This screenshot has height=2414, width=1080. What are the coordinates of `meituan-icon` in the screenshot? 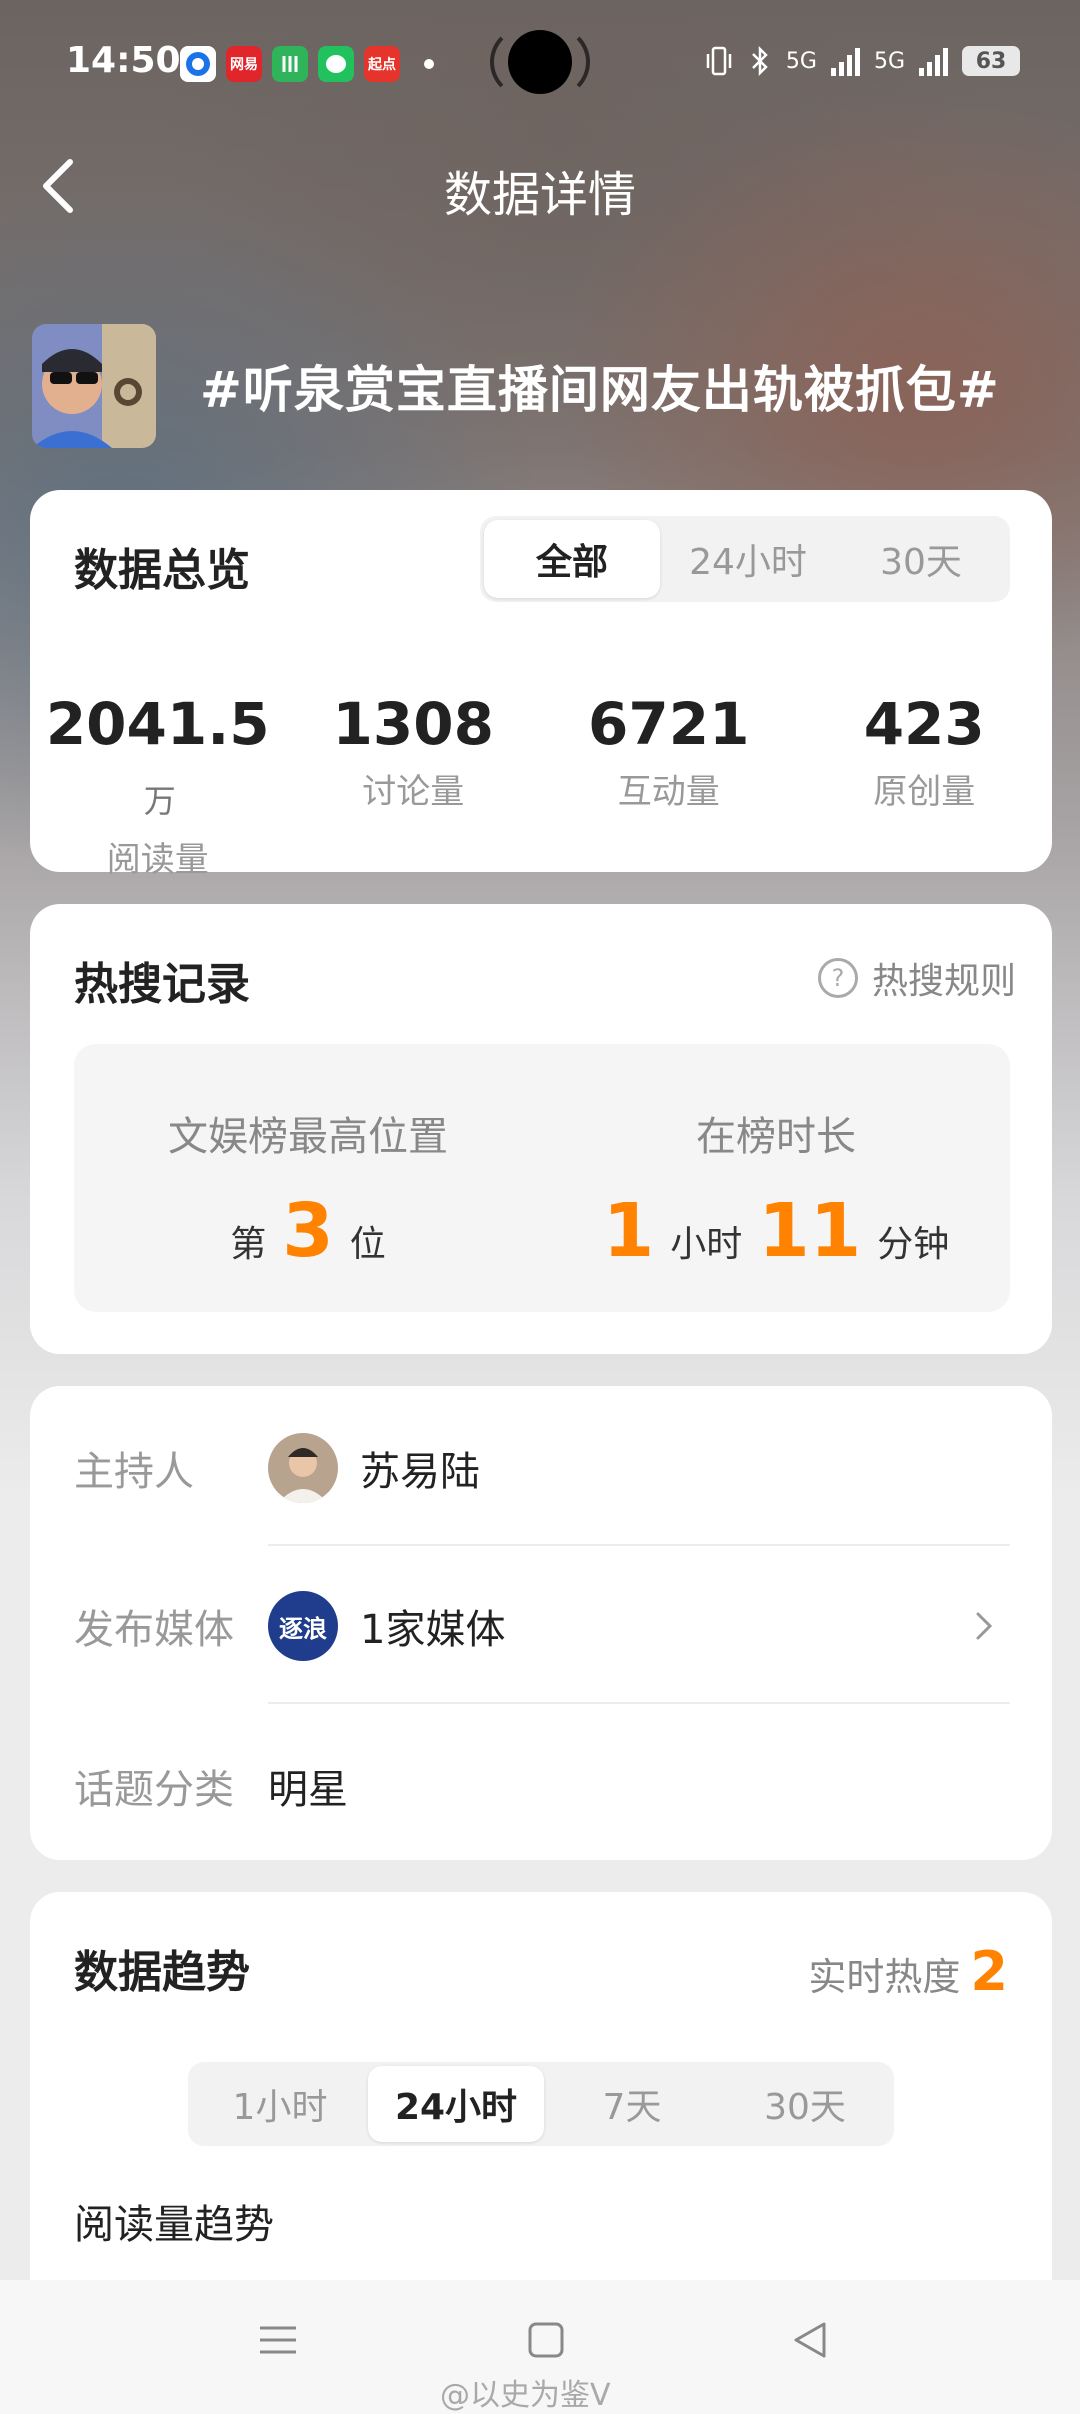 It's located at (290, 64).